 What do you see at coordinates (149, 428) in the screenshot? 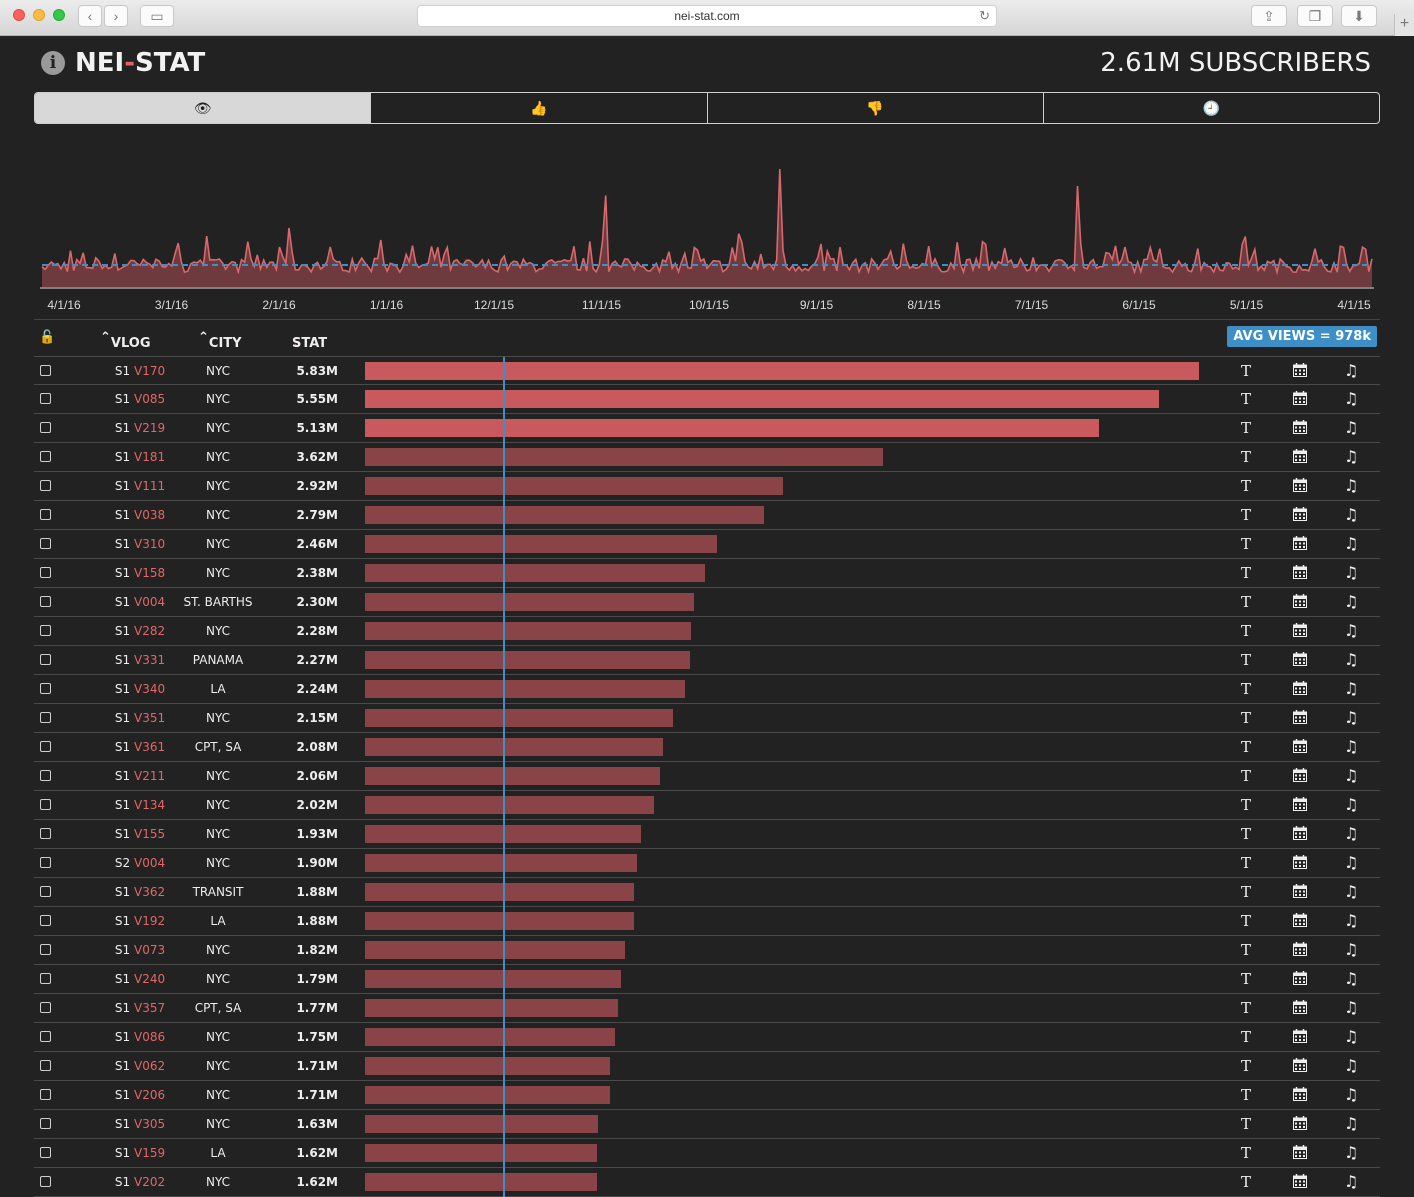
I see `video-number: V219` at bounding box center [149, 428].